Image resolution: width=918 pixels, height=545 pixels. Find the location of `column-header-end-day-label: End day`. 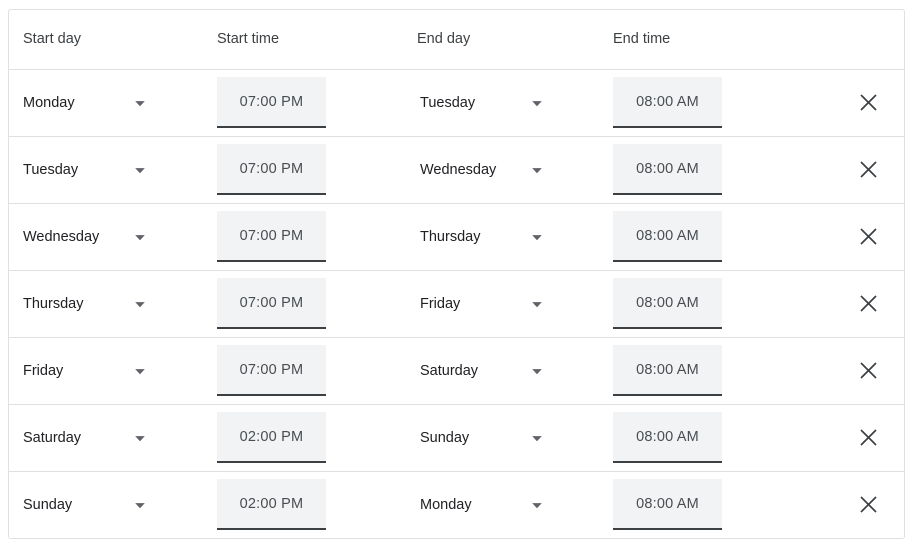

column-header-end-day-label: End day is located at coordinates (444, 39).